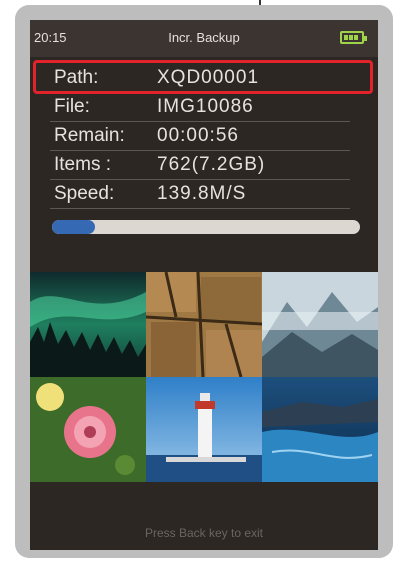 This screenshot has width=393, height=563. I want to click on info-row-file: File: IMG10086, so click(200, 107).